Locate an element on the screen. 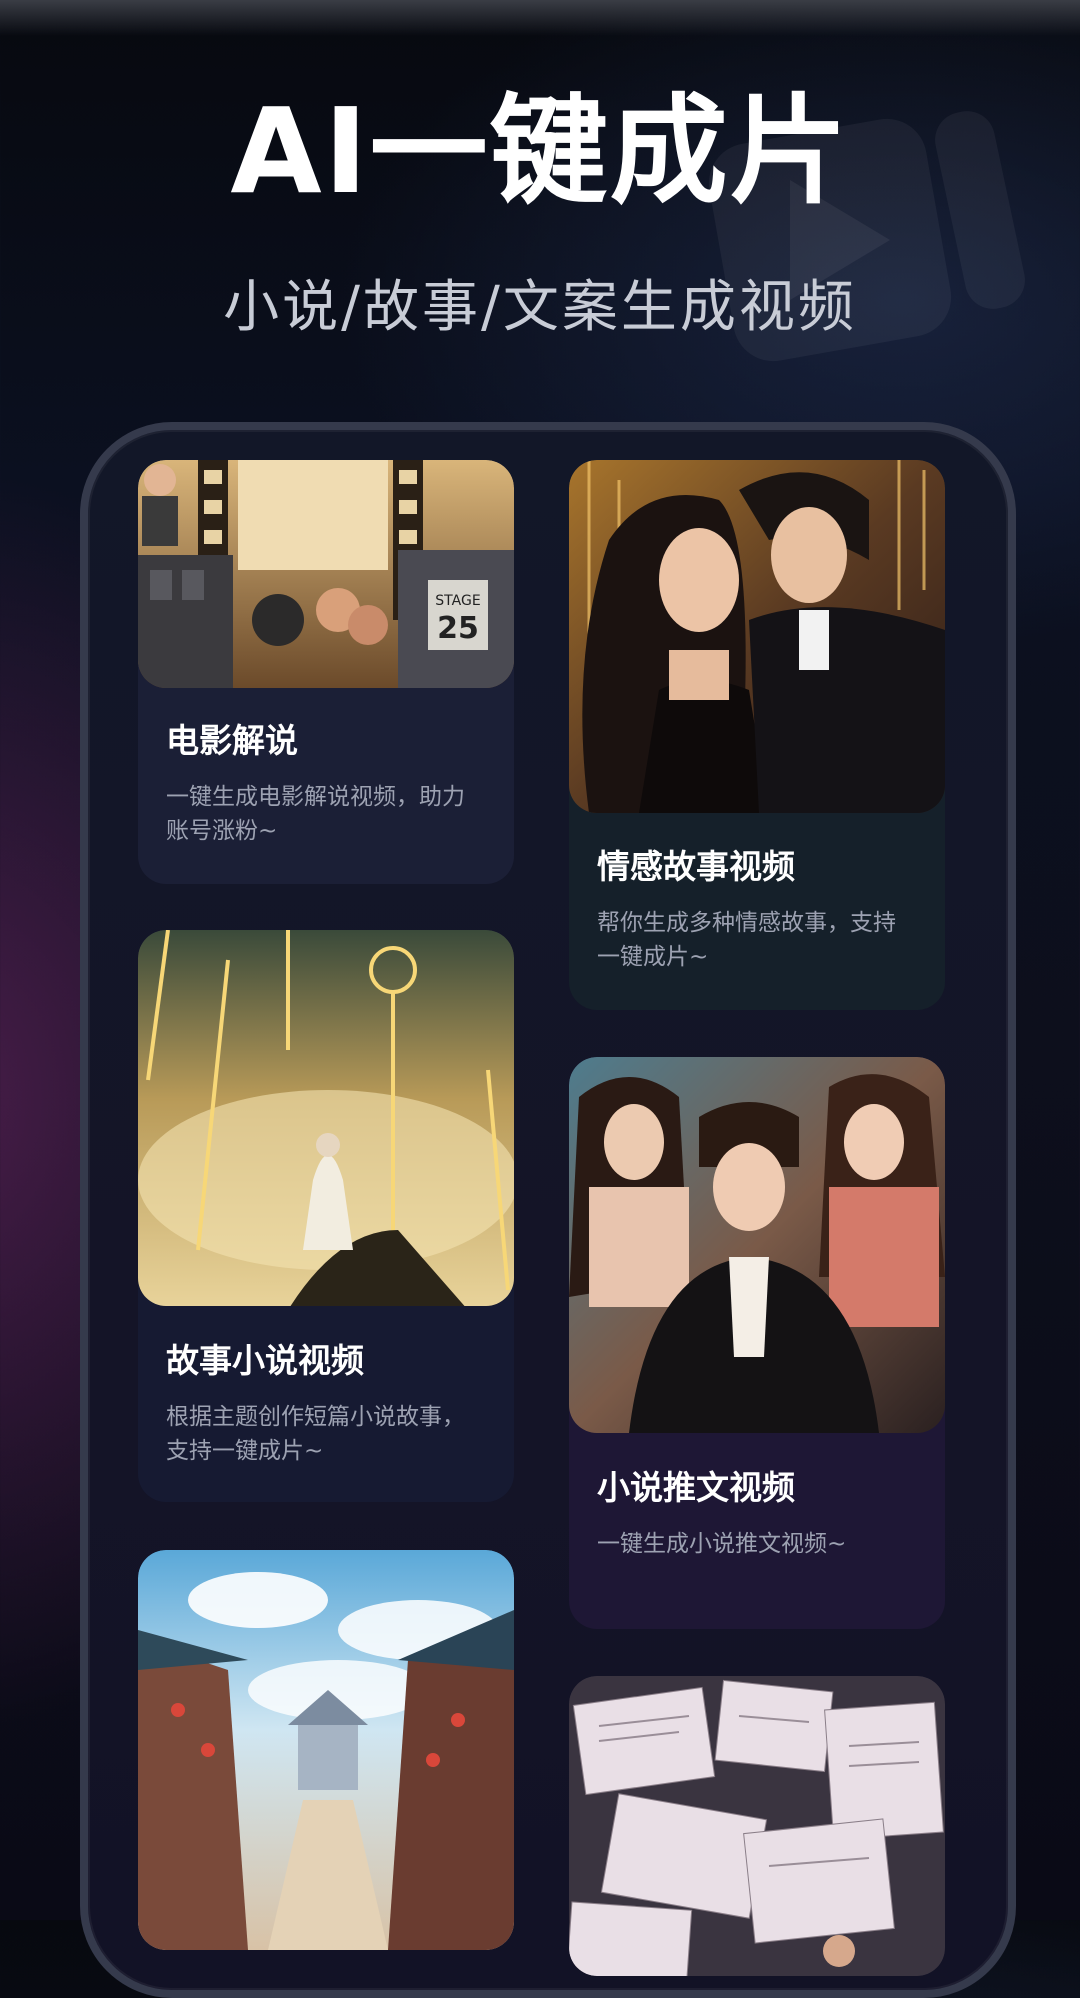  card-ancient-street is located at coordinates (326, 1750).